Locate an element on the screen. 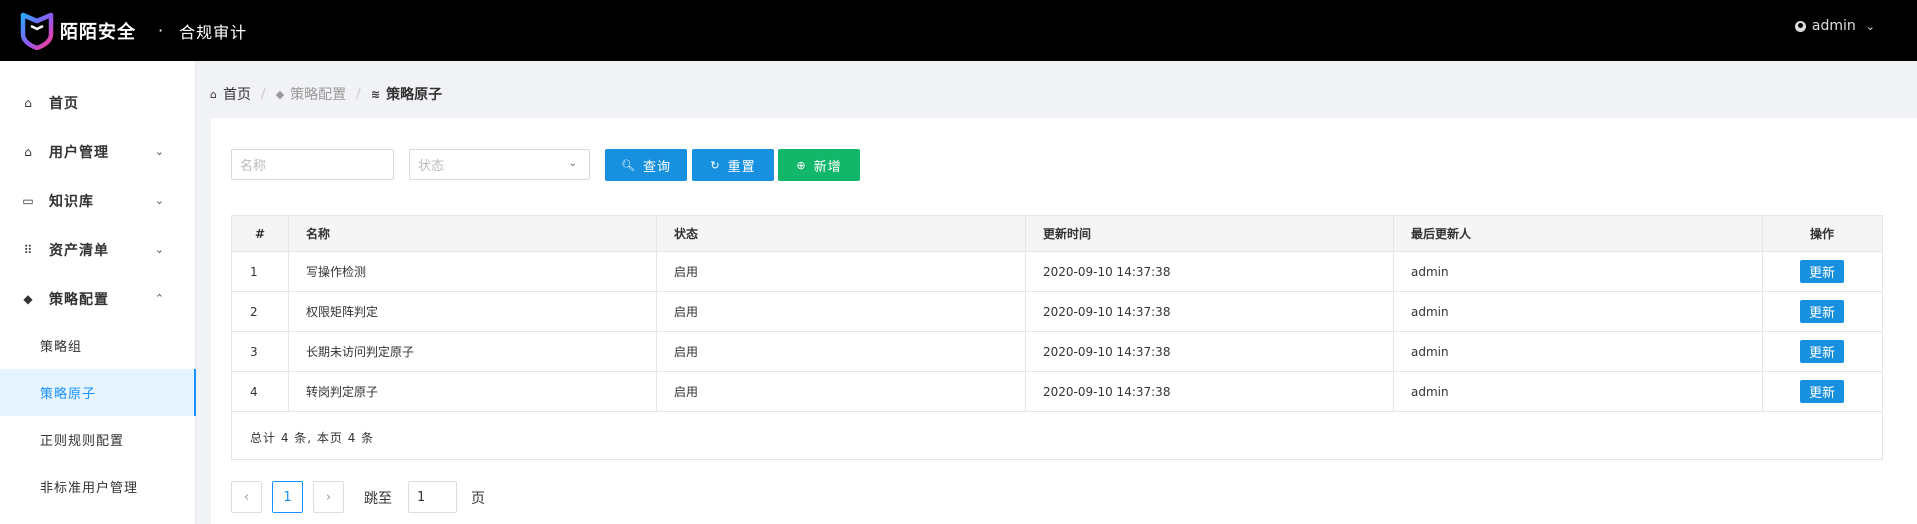 This screenshot has width=1917, height=524. goto-page-input: 1 is located at coordinates (432, 497).